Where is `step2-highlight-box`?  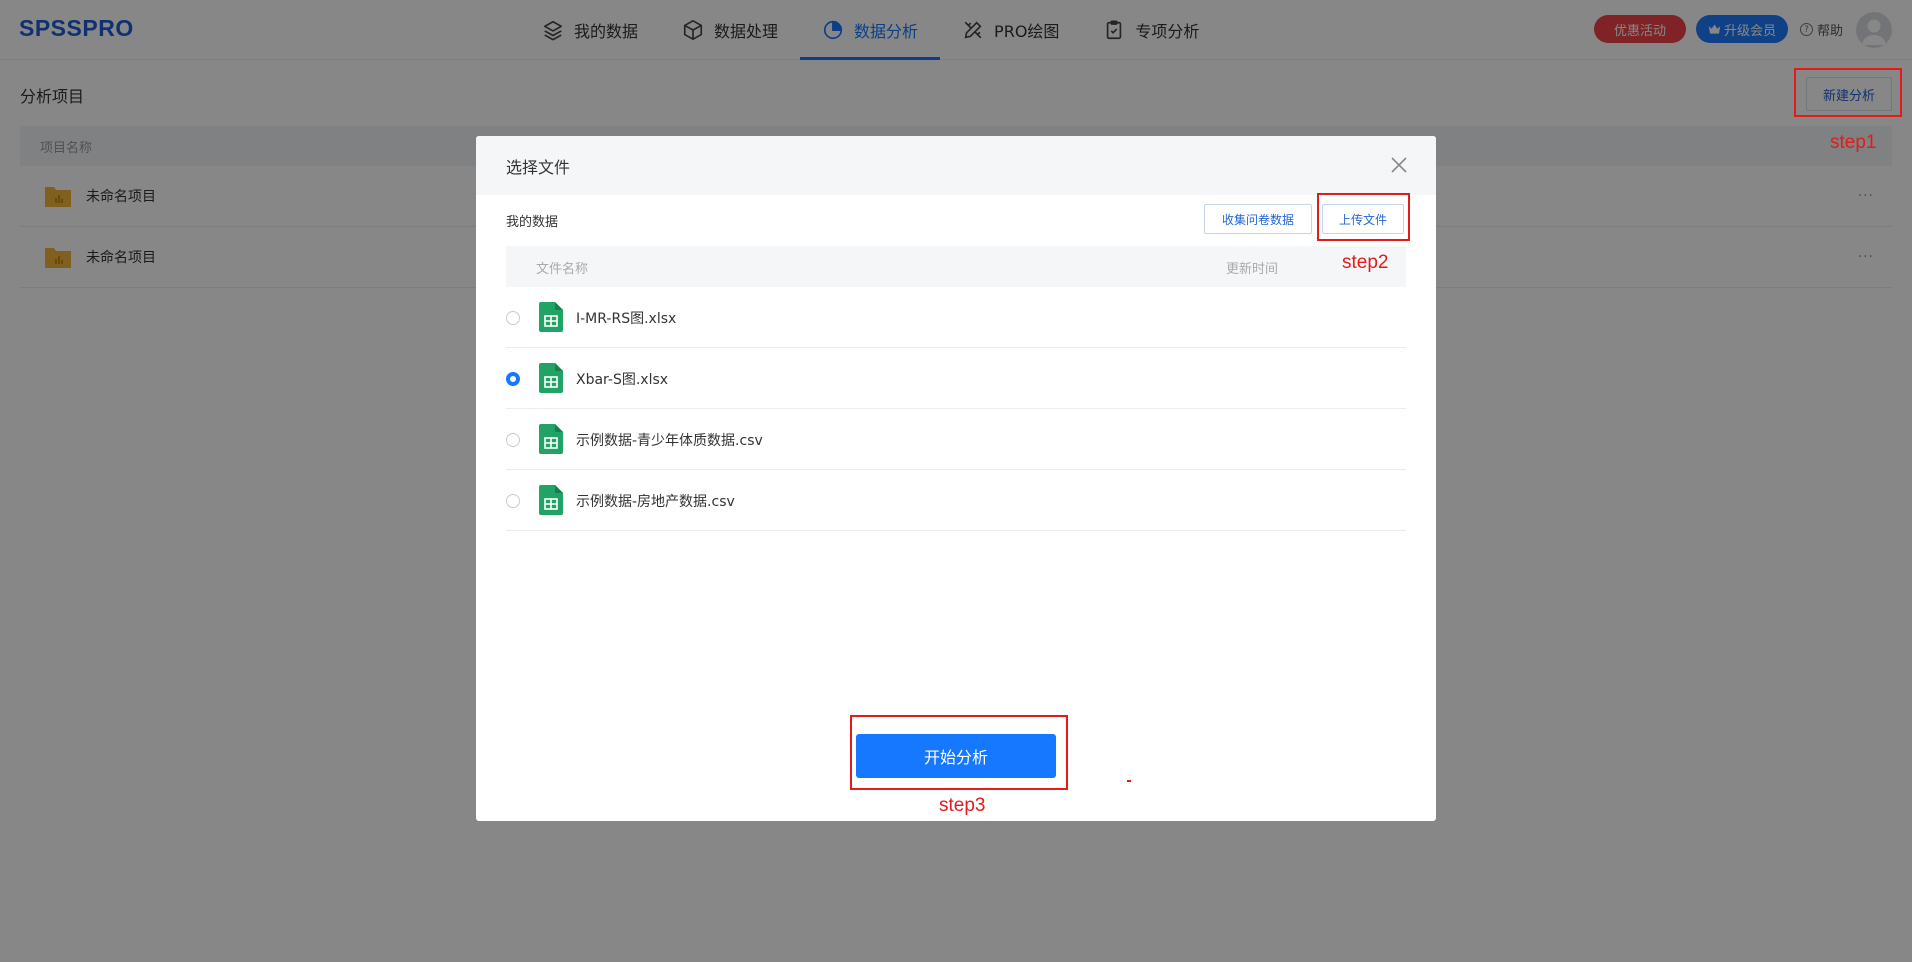 step2-highlight-box is located at coordinates (1363, 217).